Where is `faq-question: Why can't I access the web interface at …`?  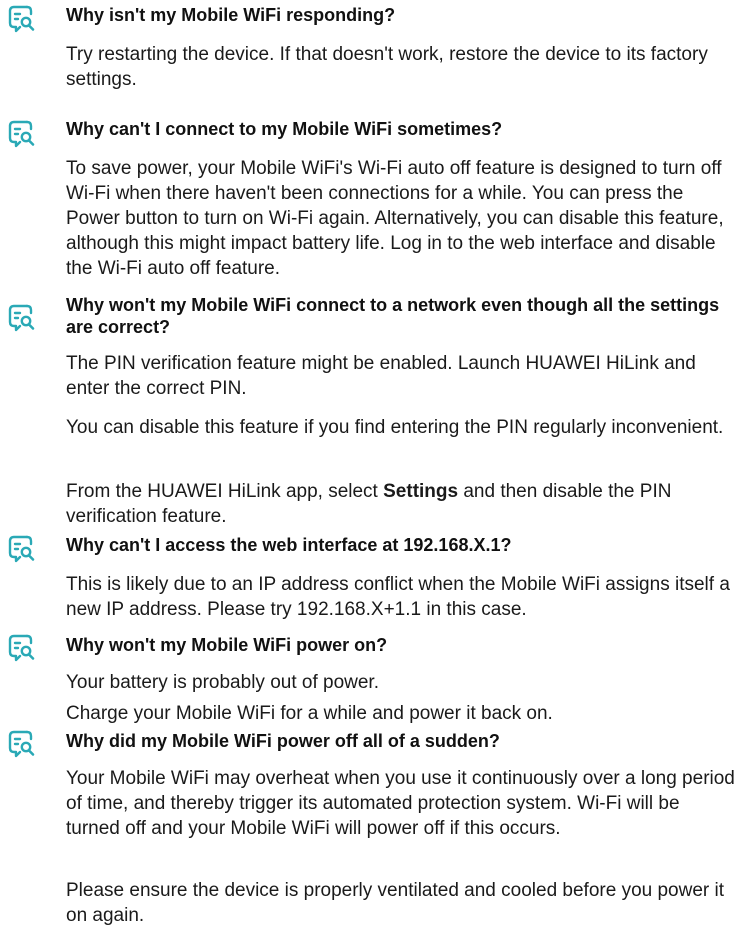 faq-question: Why can't I access the web interface at … is located at coordinates (289, 545).